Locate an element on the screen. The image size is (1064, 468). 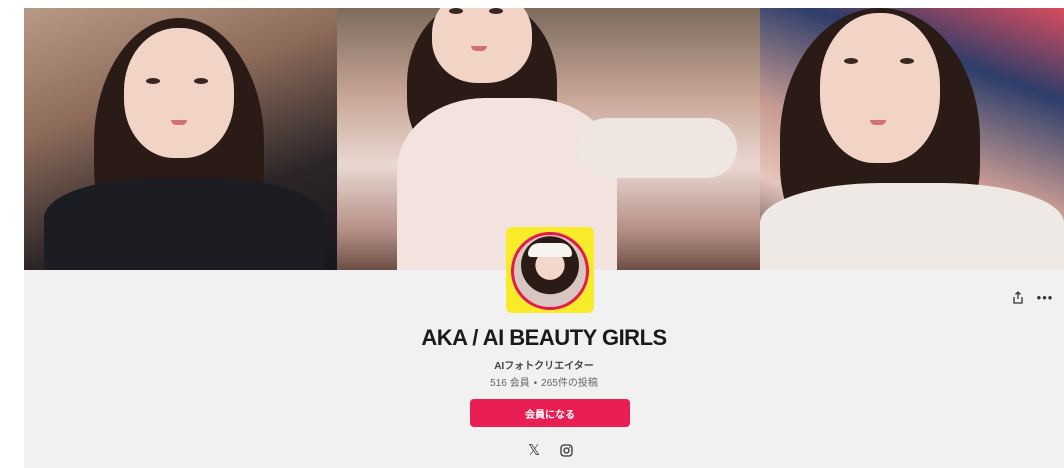
avatar-image is located at coordinates (550, 271).